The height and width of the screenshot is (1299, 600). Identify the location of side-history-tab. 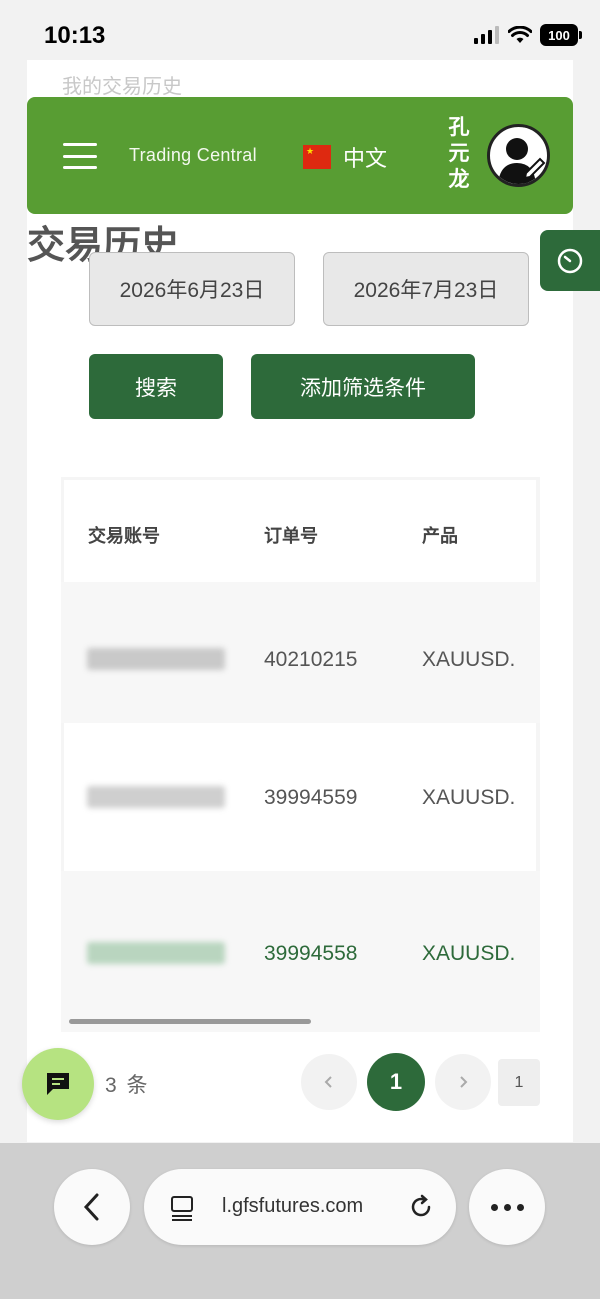
(570, 260).